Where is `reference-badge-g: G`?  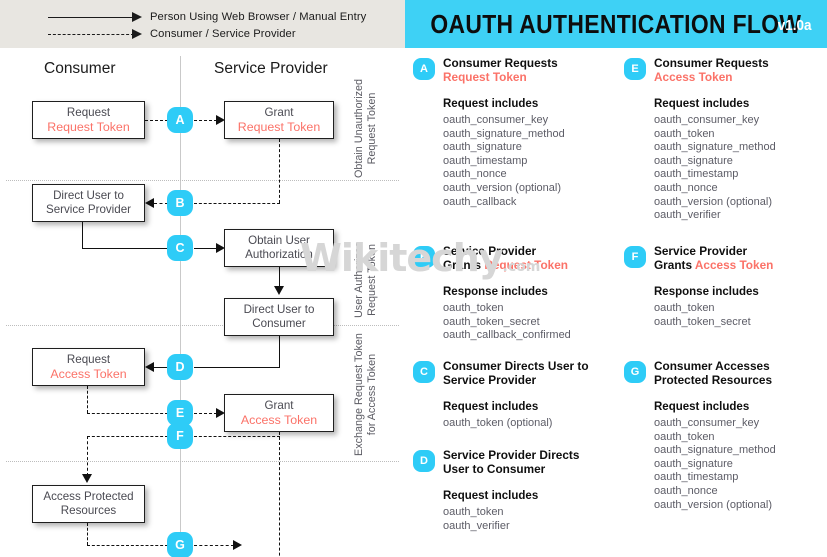 reference-badge-g: G is located at coordinates (635, 372).